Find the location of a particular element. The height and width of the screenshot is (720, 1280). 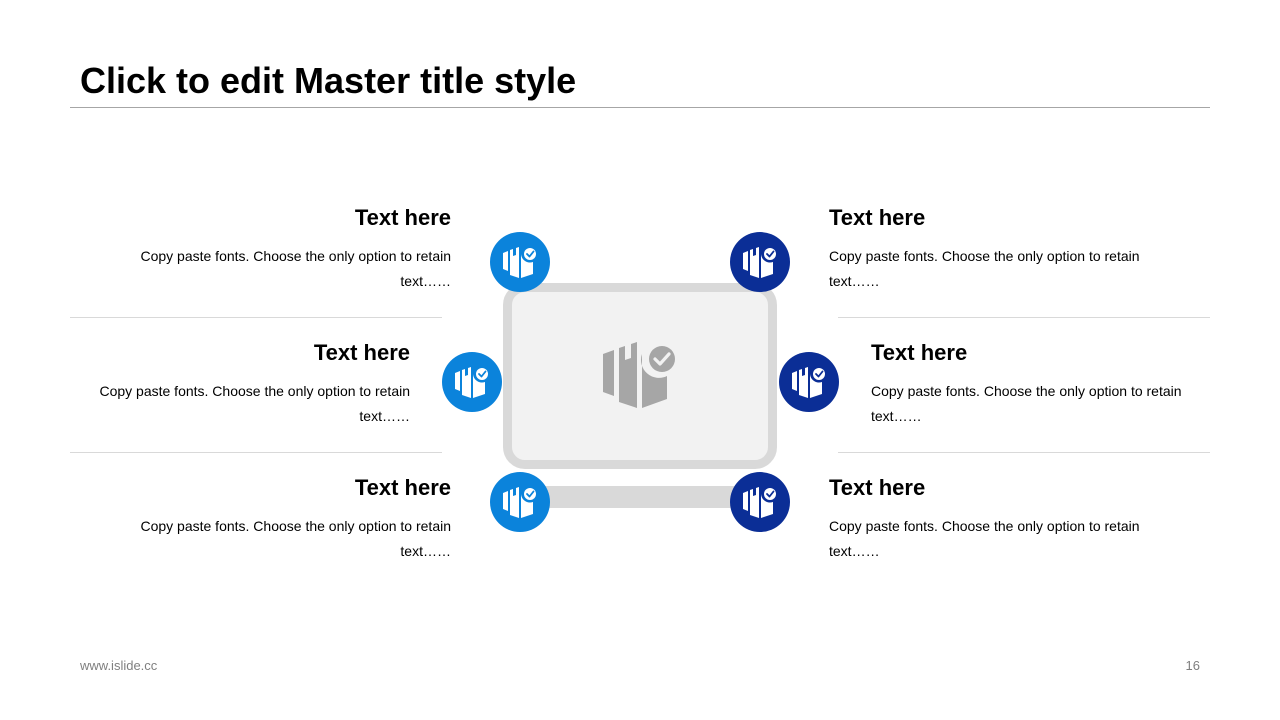

device-base is located at coordinates (640, 497).